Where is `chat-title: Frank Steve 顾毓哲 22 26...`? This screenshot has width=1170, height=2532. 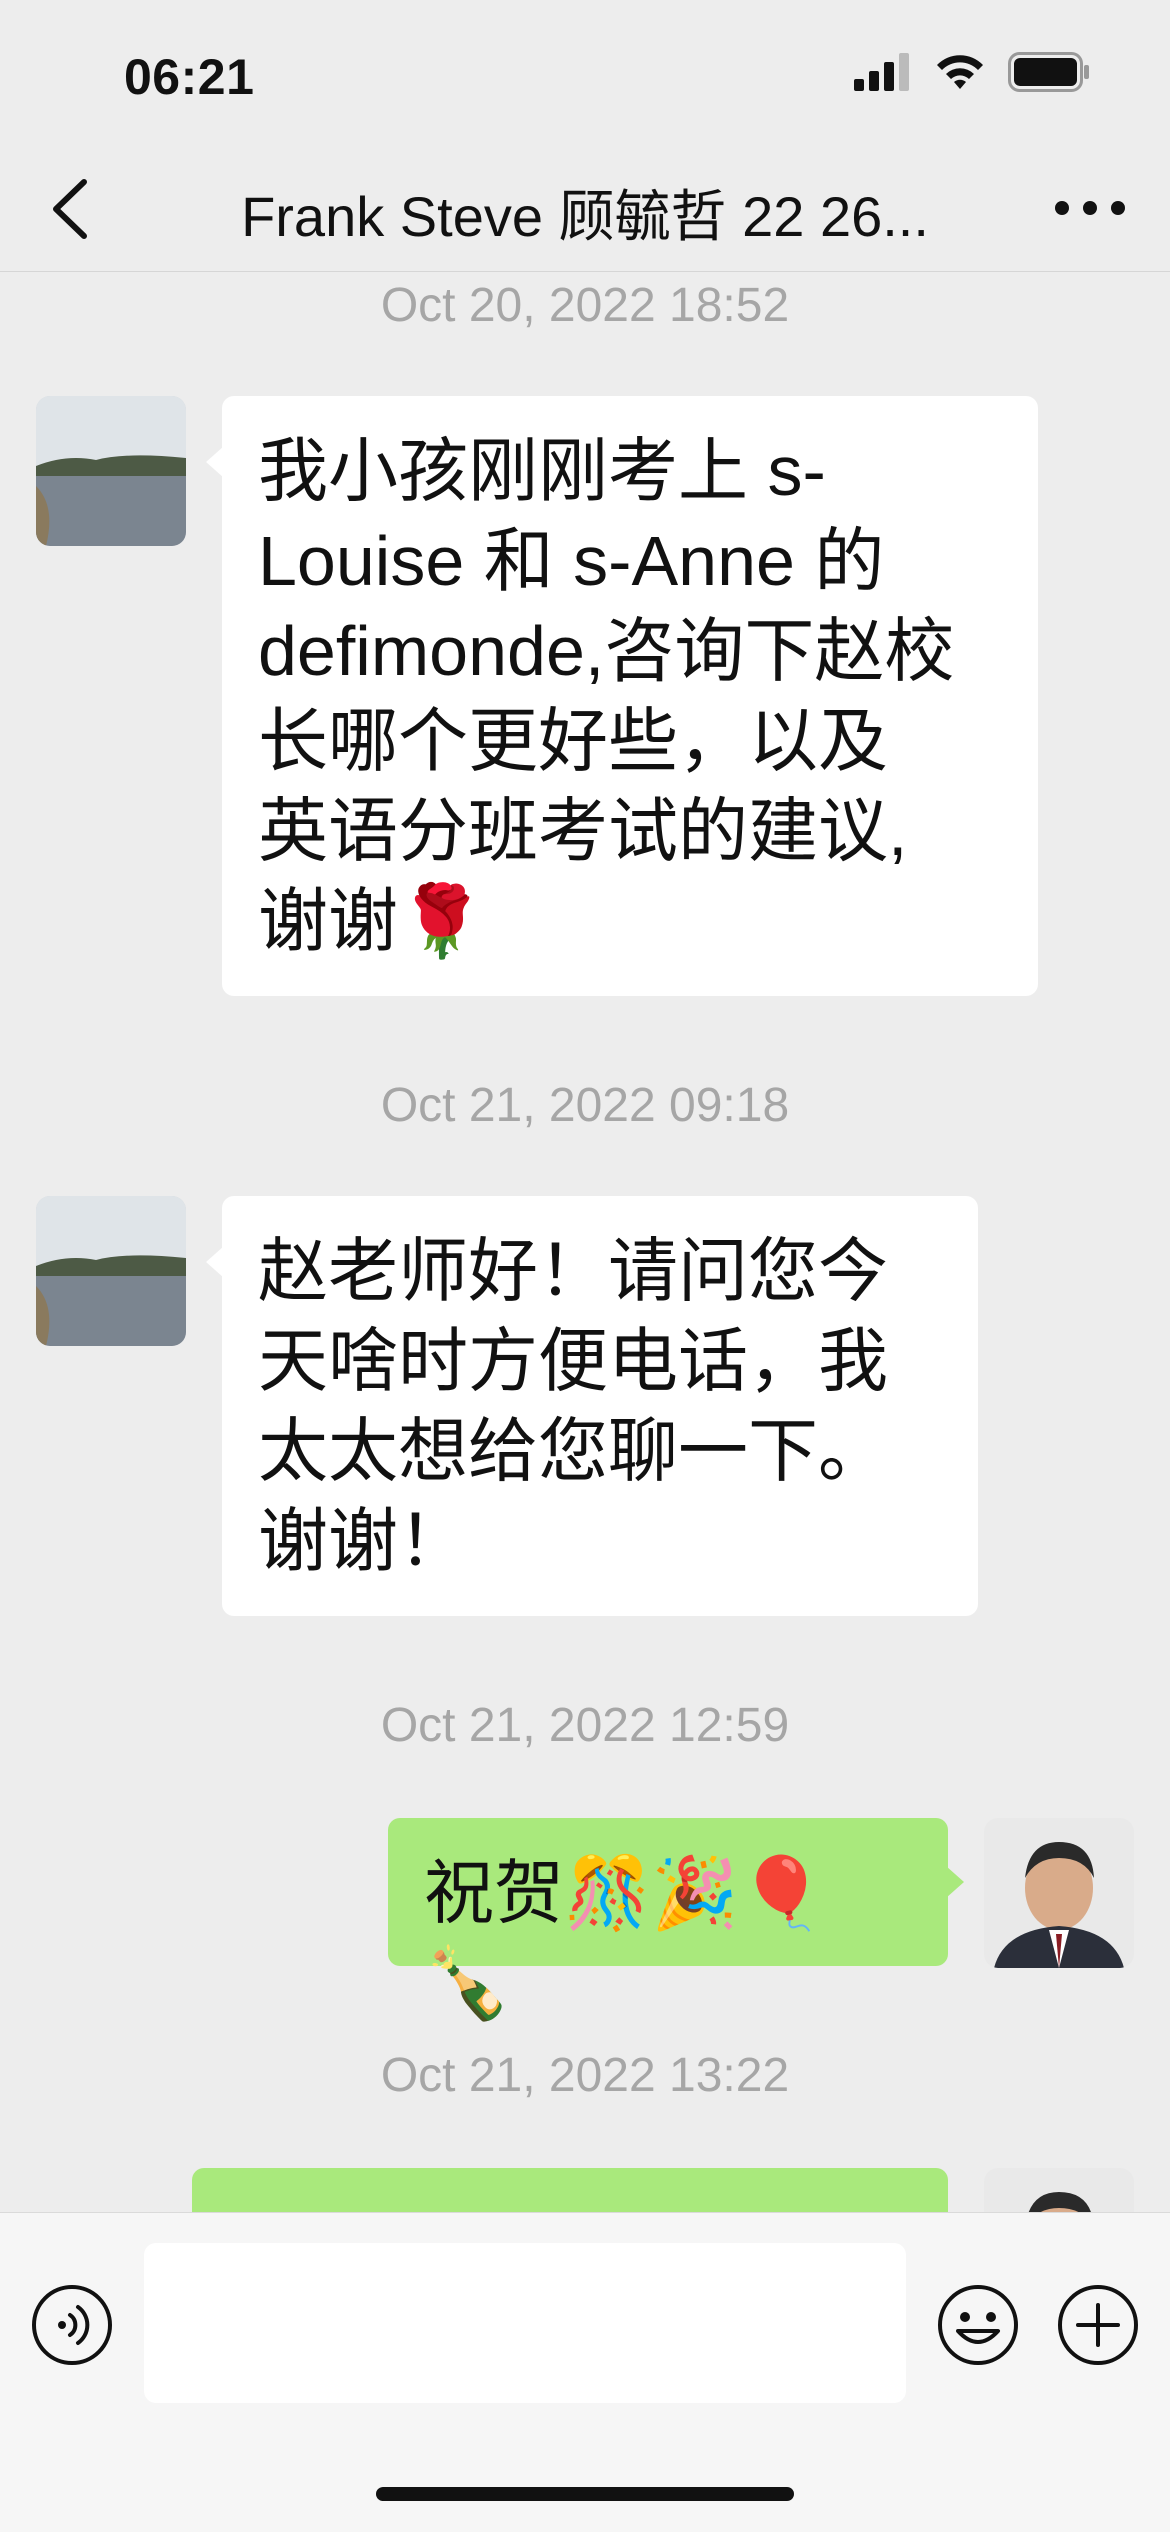 chat-title: Frank Steve 顾毓哲 22 26... is located at coordinates (585, 216).